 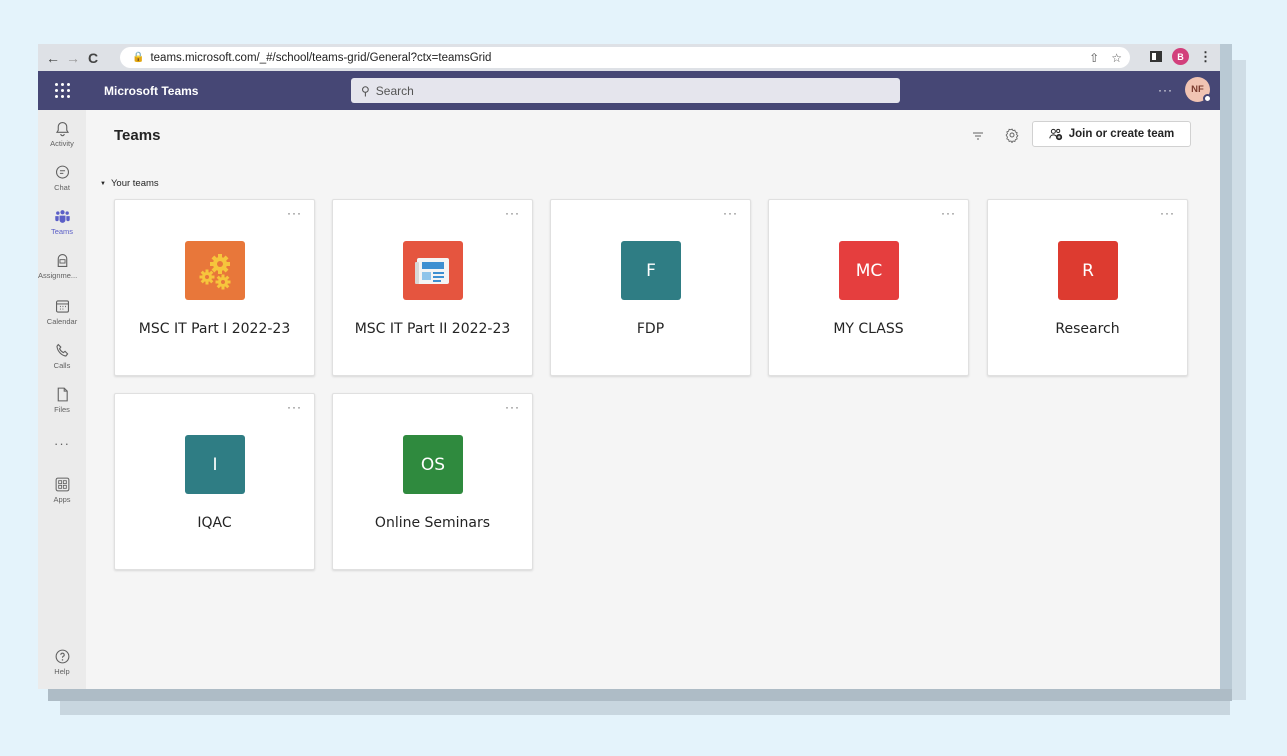 What do you see at coordinates (432, 523) in the screenshot?
I see `team-name: Online Seminars` at bounding box center [432, 523].